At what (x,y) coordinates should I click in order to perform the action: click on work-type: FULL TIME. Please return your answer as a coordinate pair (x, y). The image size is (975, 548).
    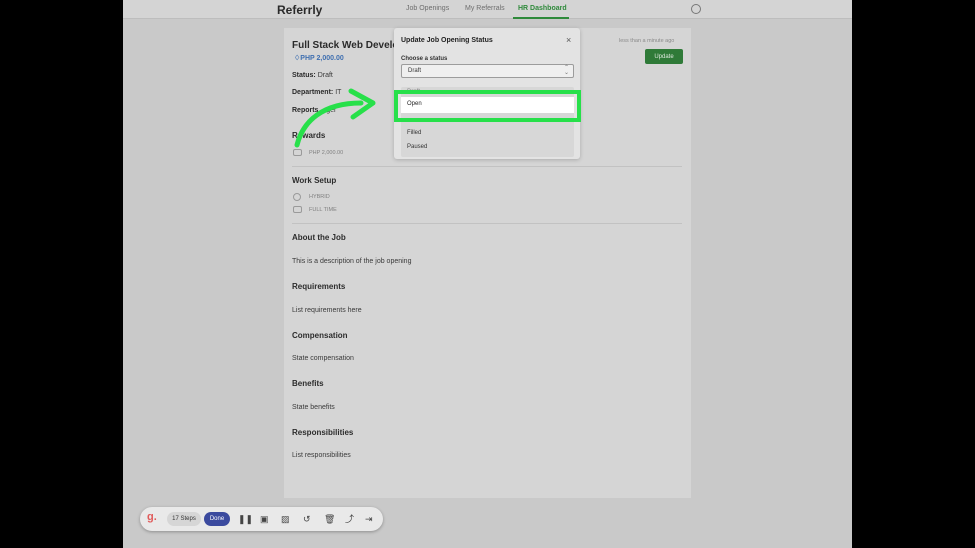
    Looking at the image, I should click on (323, 210).